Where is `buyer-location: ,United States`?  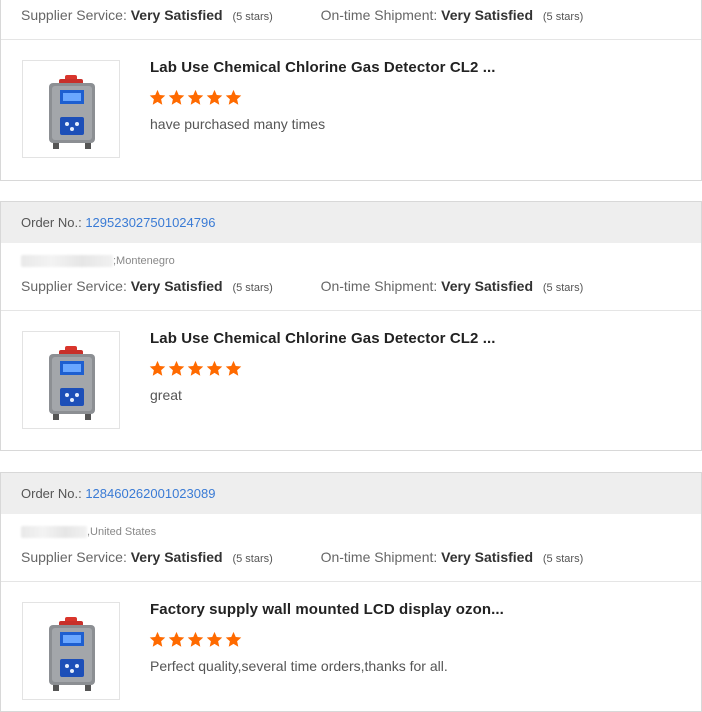 buyer-location: ,United States is located at coordinates (122, 532).